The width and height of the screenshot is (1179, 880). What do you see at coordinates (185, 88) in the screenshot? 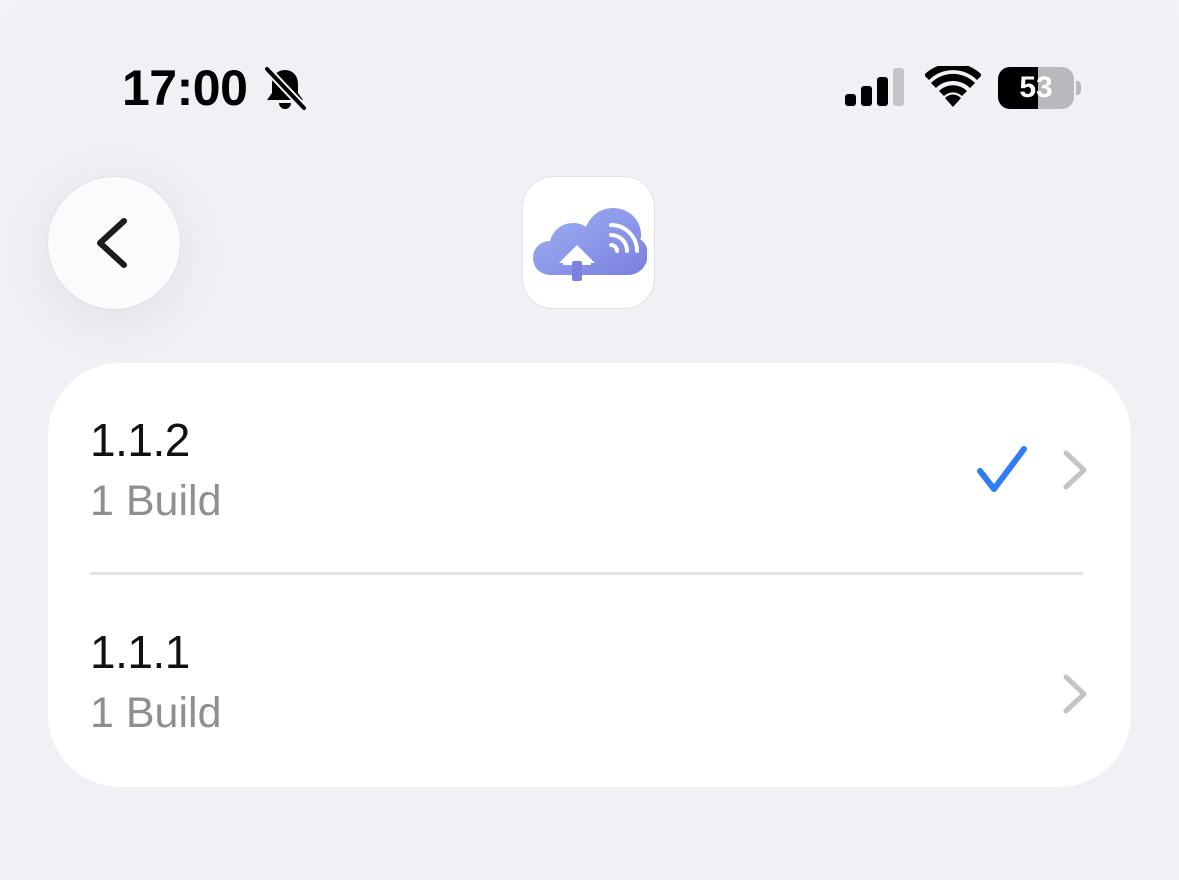
I see `status-time: 17:00` at bounding box center [185, 88].